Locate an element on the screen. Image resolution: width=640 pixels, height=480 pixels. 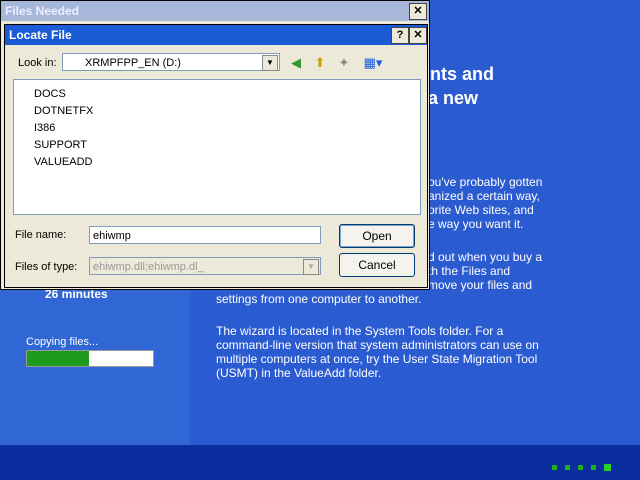
copy-progress-fill is located at coordinates (58, 358).